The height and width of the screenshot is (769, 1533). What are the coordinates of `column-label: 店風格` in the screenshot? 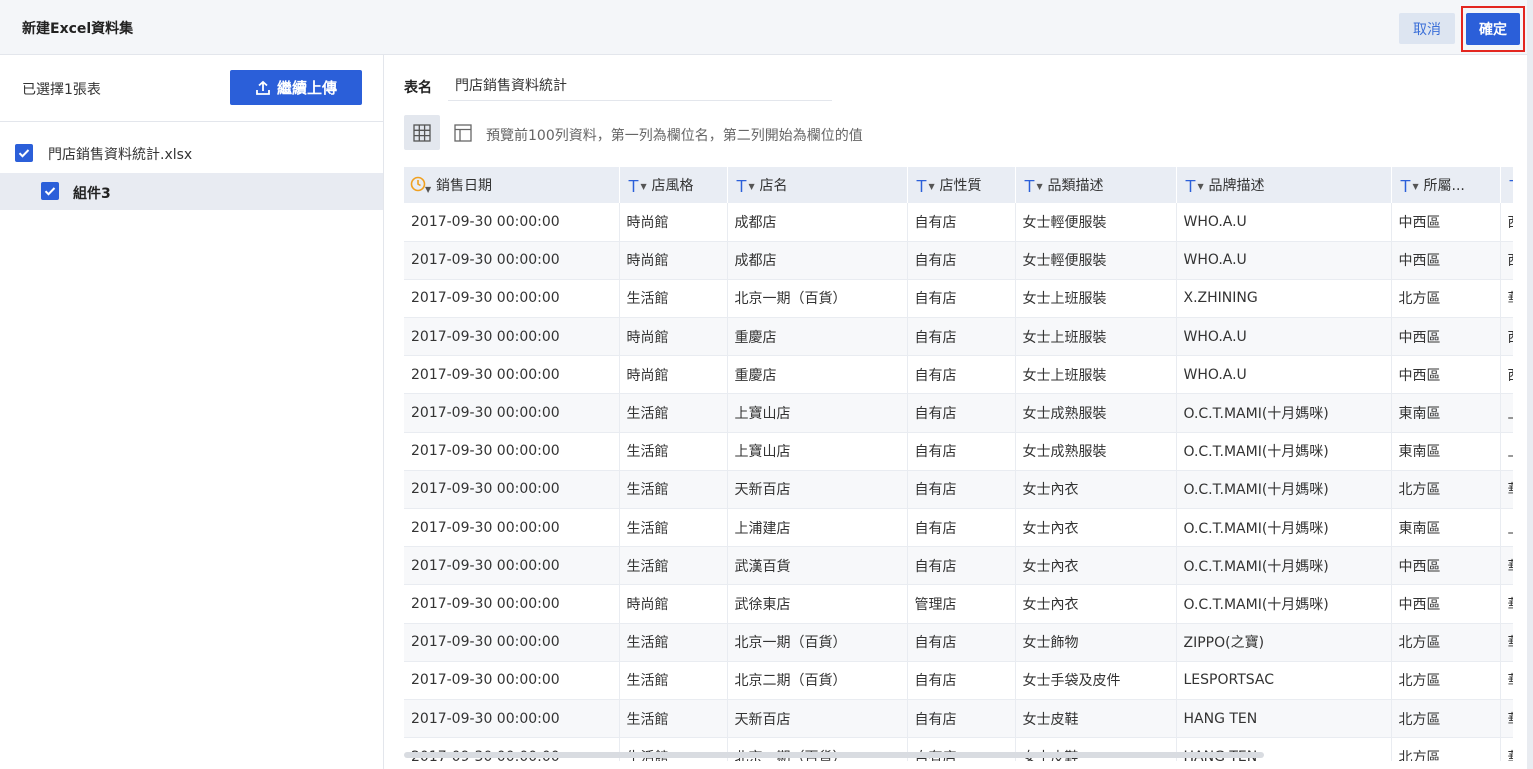 It's located at (672, 186).